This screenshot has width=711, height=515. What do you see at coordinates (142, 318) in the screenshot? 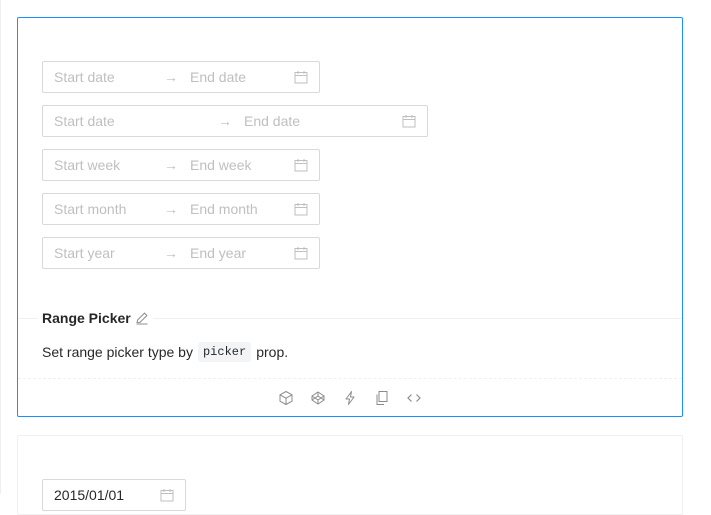
I see `edit-icon` at bounding box center [142, 318].